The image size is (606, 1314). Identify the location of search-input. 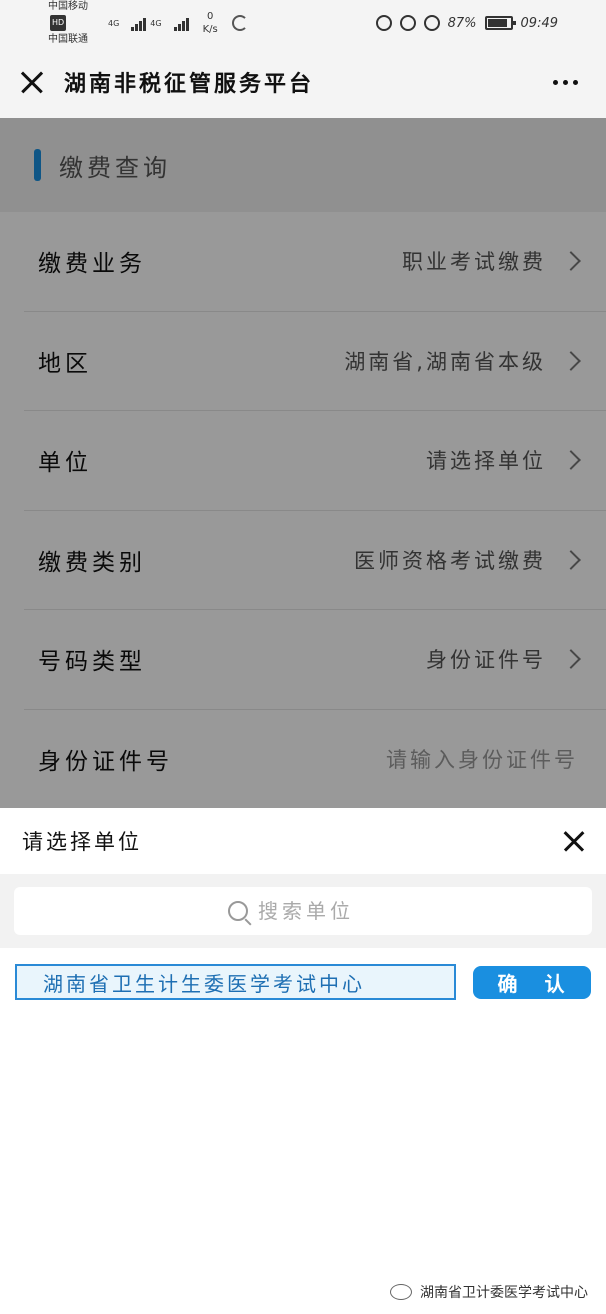
(318, 911).